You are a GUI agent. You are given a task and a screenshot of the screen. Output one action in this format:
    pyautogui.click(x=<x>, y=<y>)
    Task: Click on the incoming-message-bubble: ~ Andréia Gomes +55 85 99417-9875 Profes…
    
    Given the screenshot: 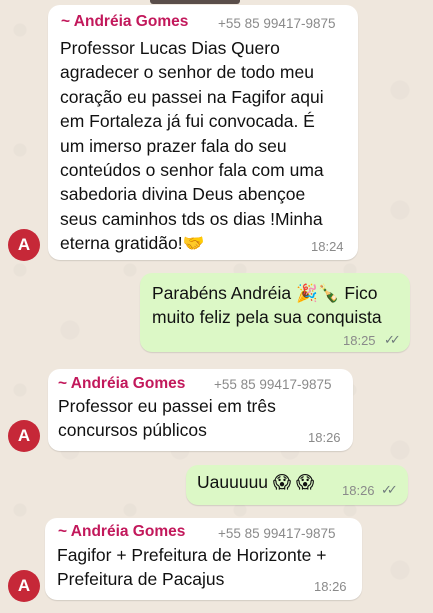 What is the action you would take?
    pyautogui.click(x=200, y=410)
    